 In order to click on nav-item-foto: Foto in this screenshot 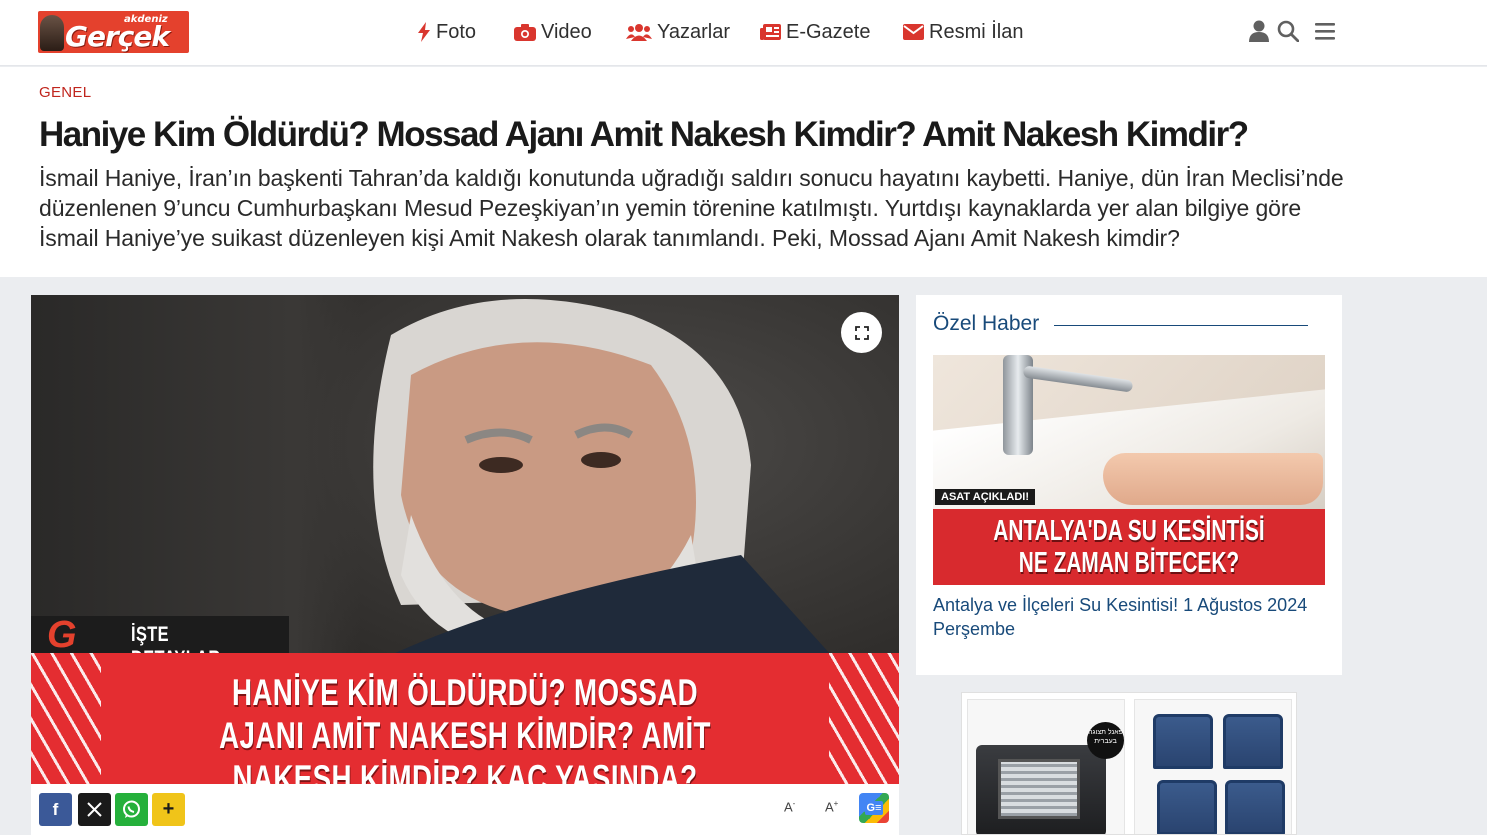, I will do `click(446, 32)`.